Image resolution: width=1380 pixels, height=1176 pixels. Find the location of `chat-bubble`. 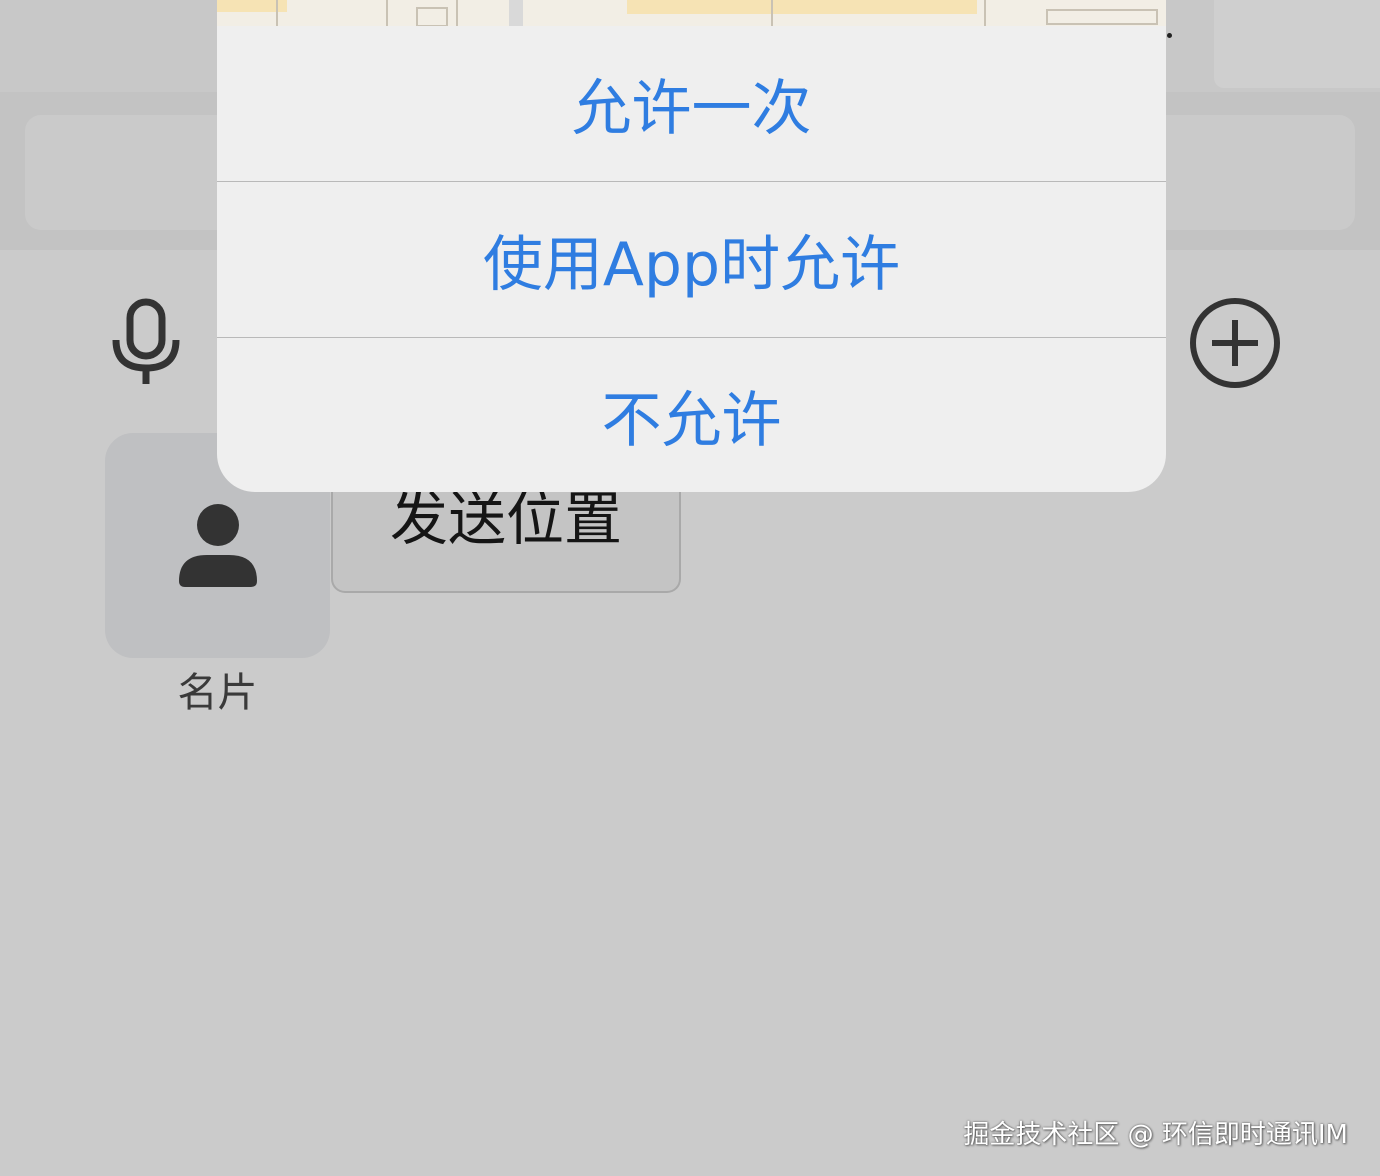

chat-bubble is located at coordinates (1297, 44).